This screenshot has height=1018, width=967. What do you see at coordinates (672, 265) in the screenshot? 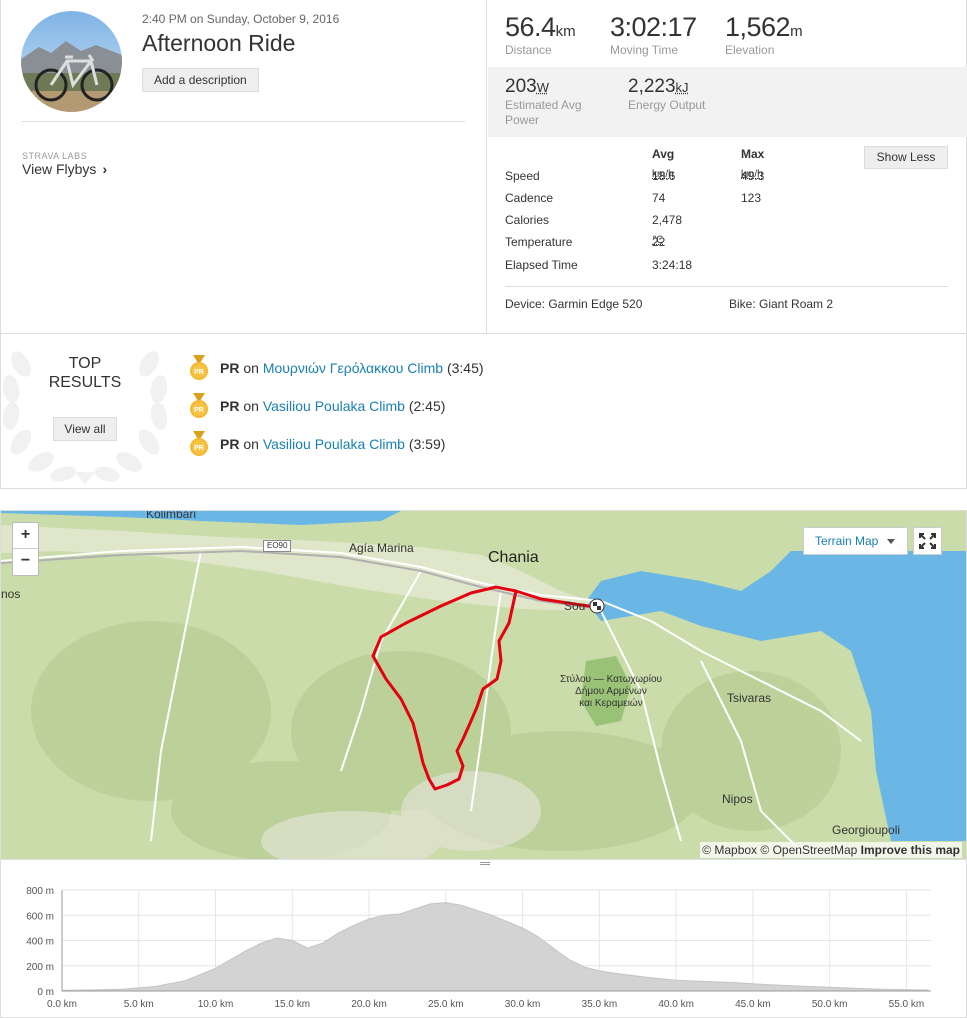
I see `row-avg: 3:24:18` at bounding box center [672, 265].